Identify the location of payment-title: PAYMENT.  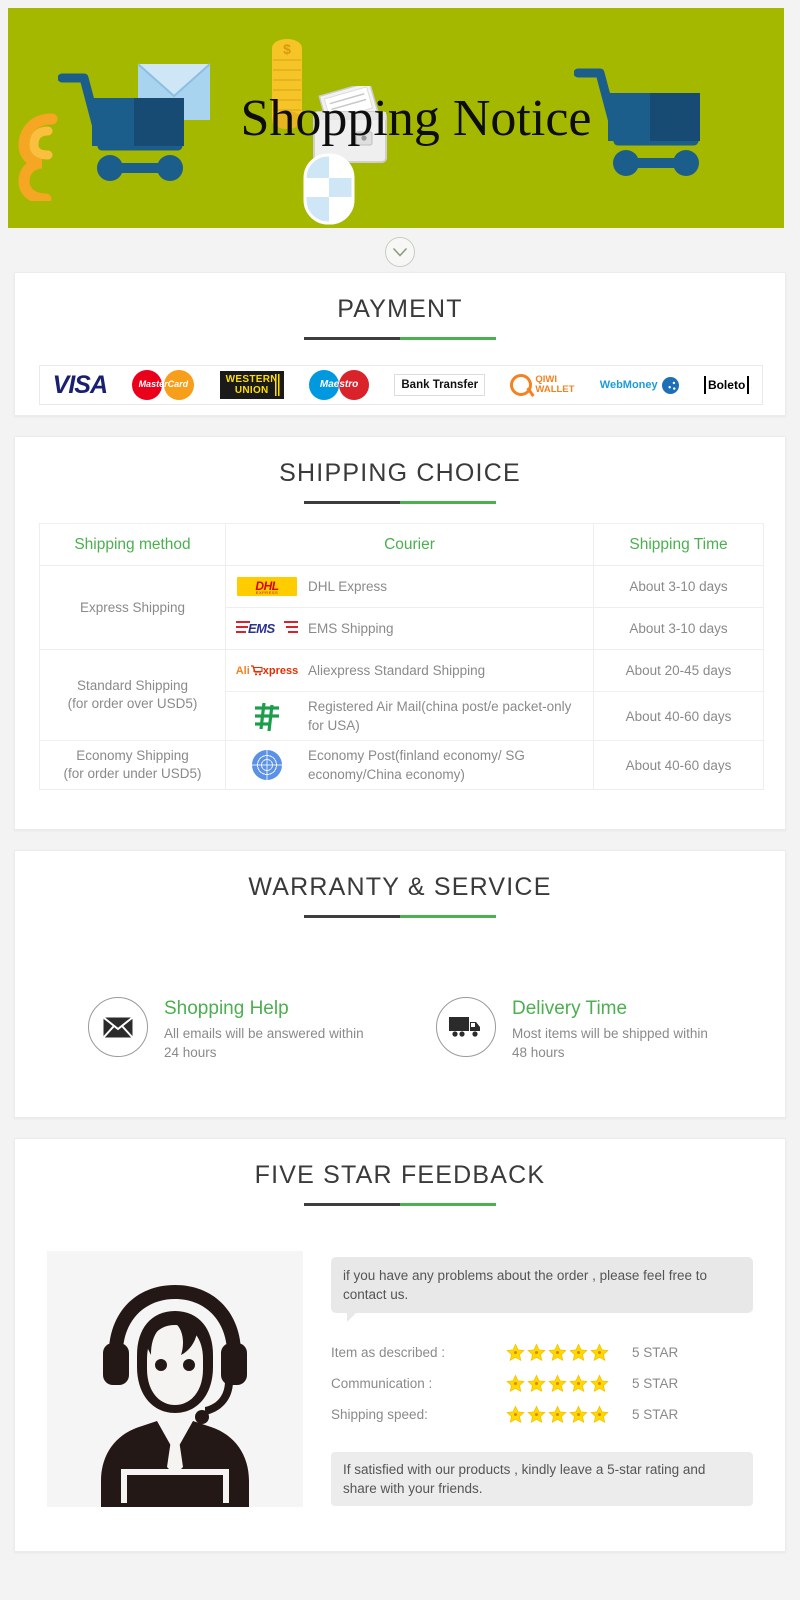
(400, 309).